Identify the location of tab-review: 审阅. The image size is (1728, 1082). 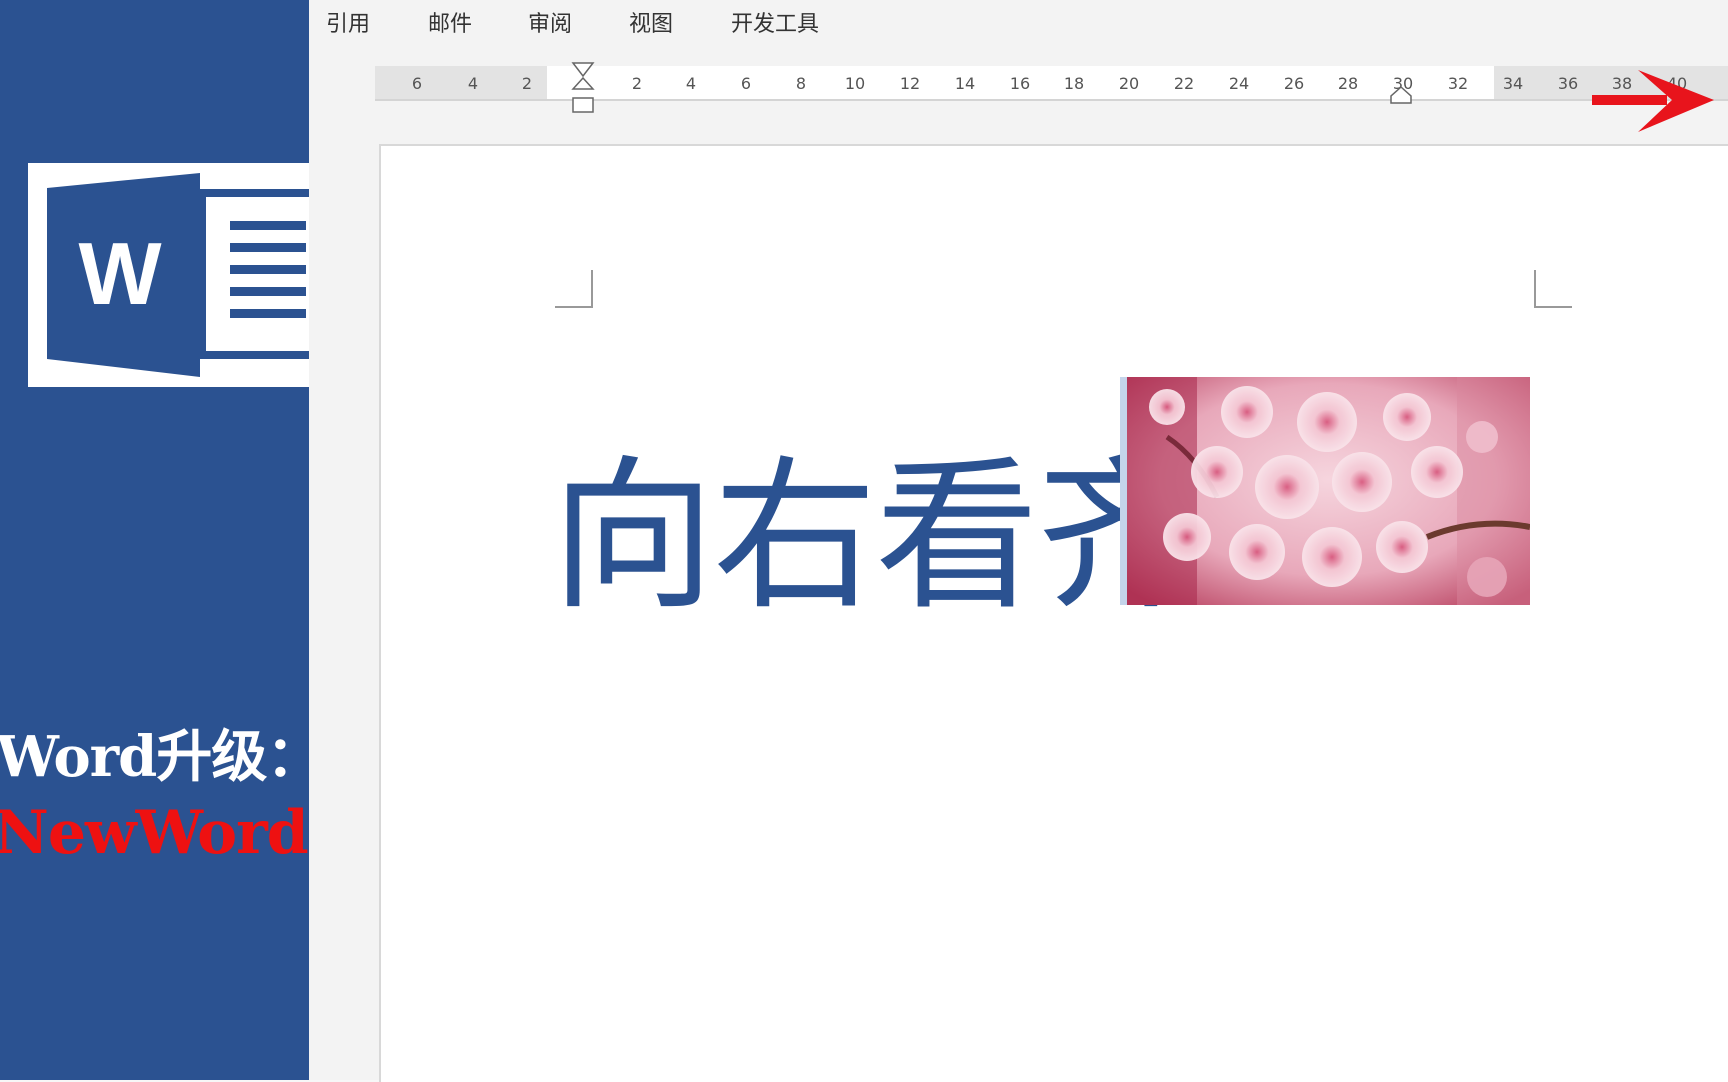
(550, 22).